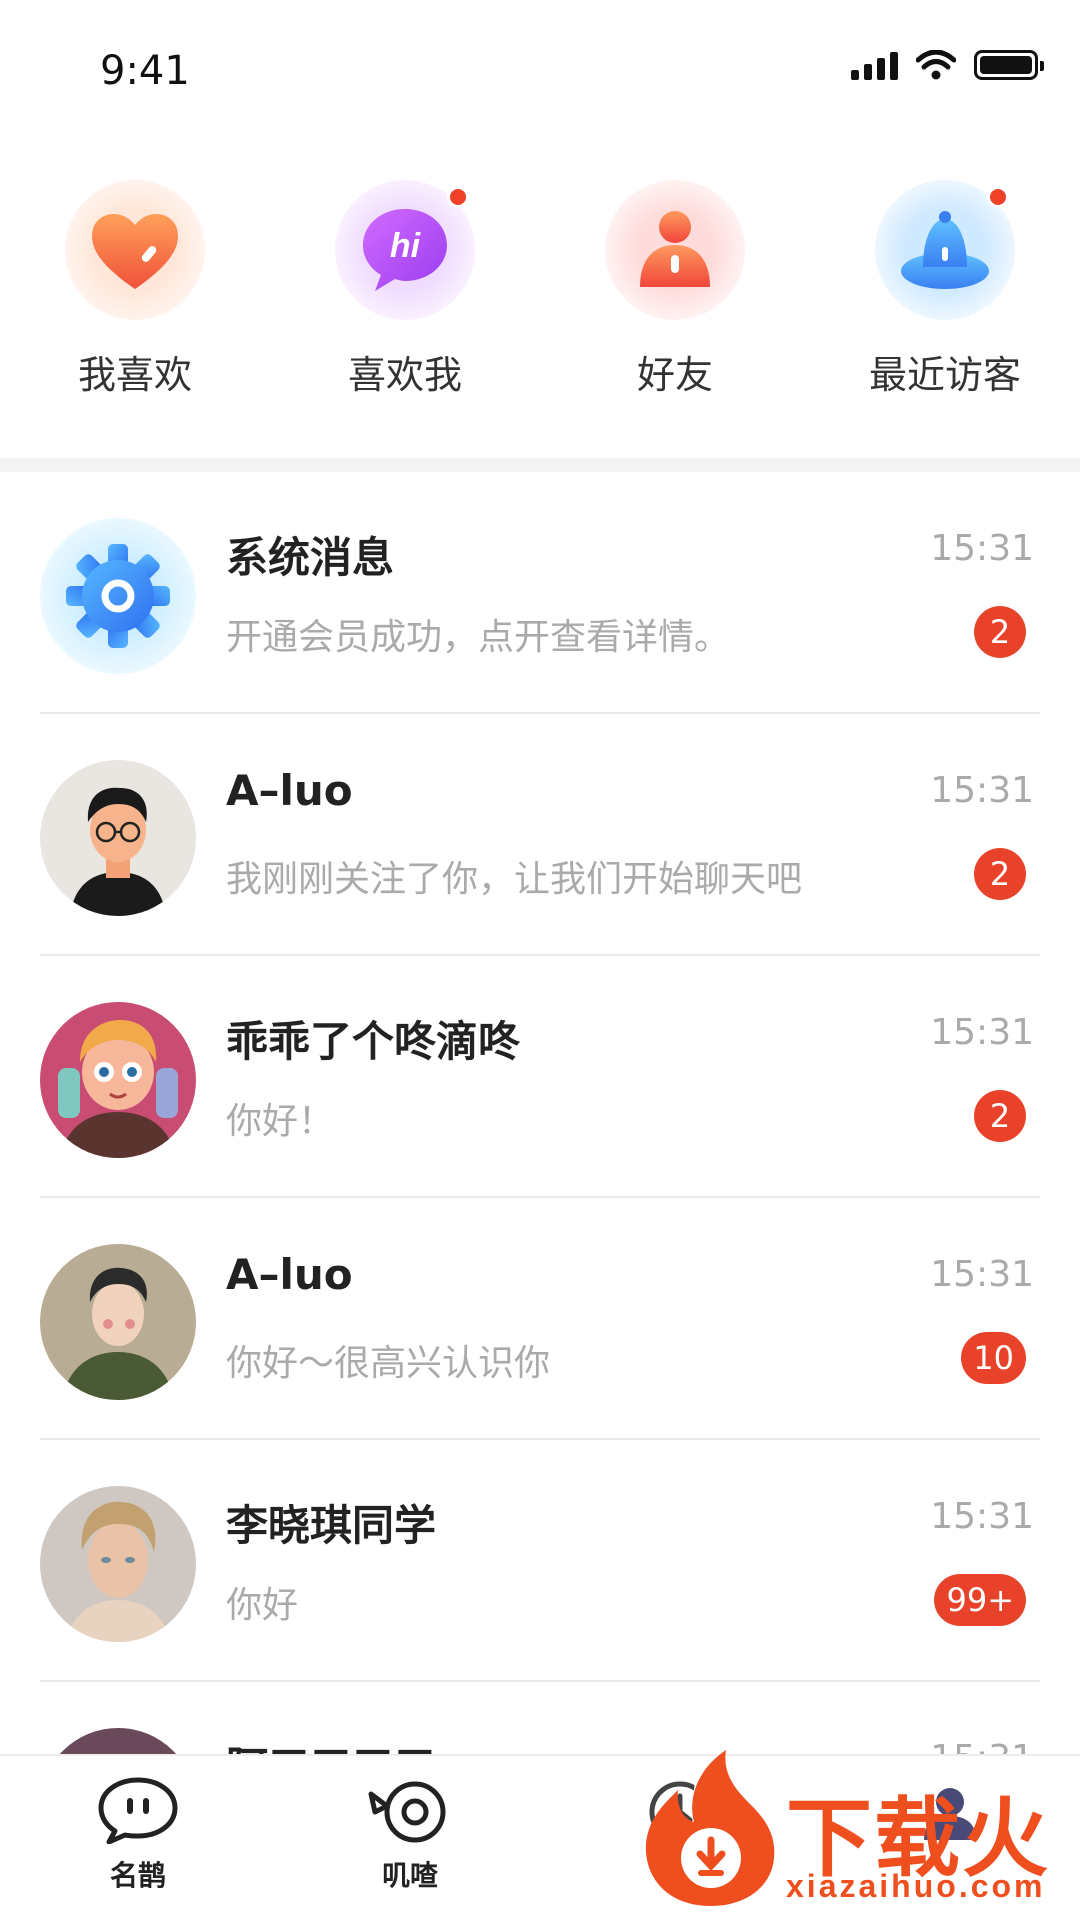 Image resolution: width=1080 pixels, height=1920 pixels. I want to click on message-sender: 李晓琪同学, so click(331, 1525).